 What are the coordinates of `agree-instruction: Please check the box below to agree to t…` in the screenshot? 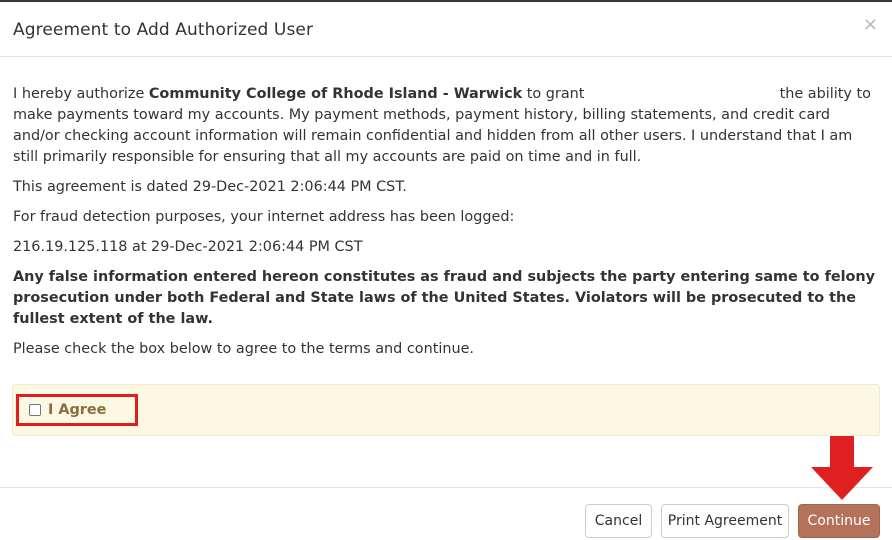 It's located at (244, 349).